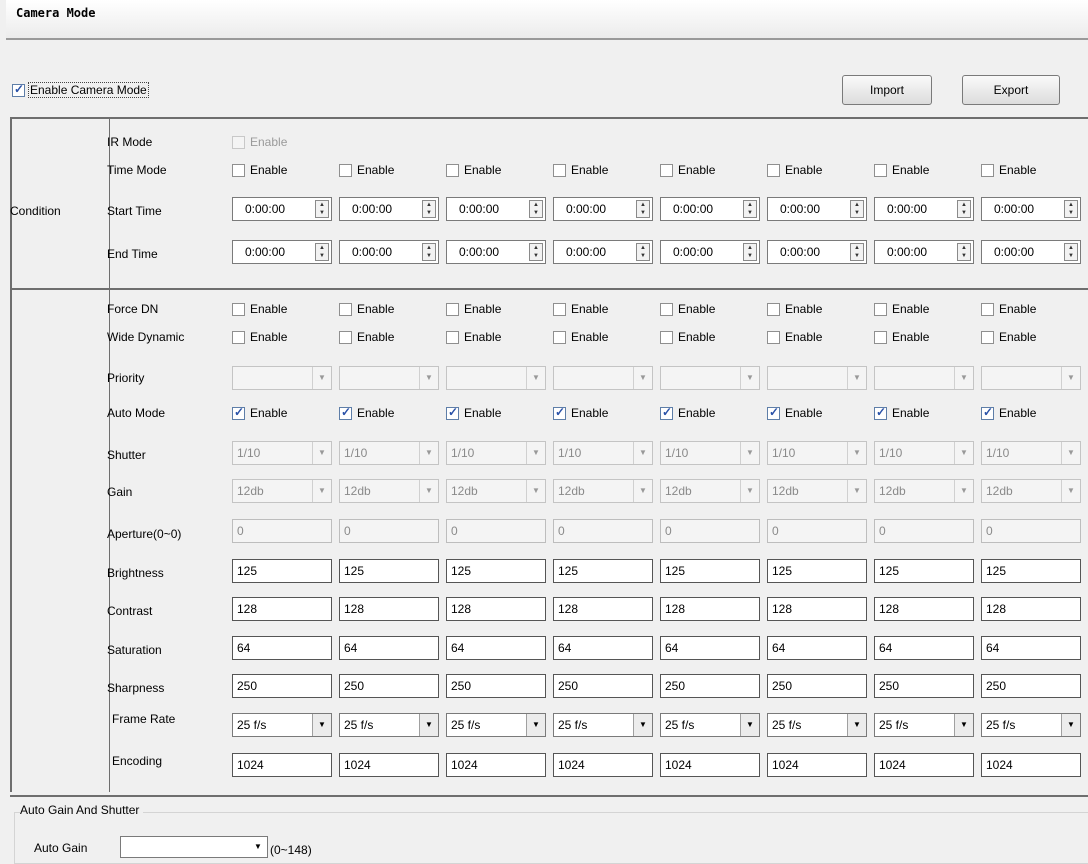  I want to click on auto-gain-select: ▼, so click(194, 847).